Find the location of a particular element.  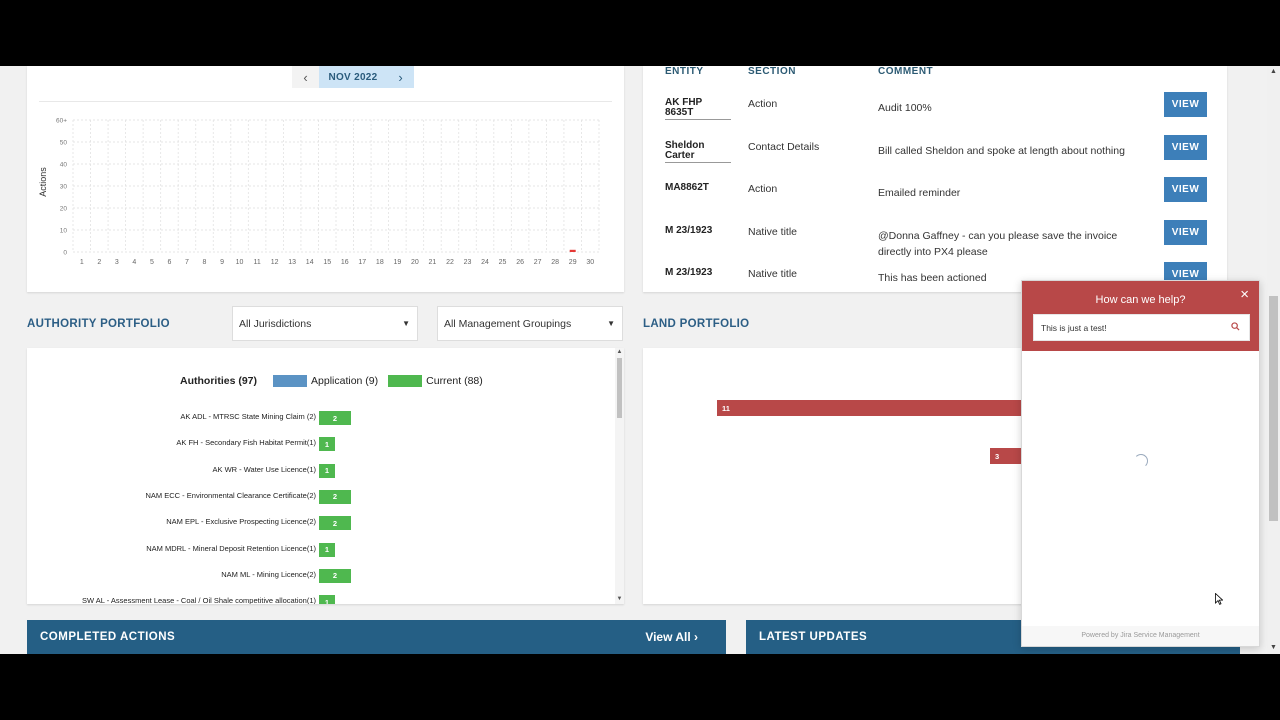

completed-actions-title: COMPLETED ACTIONS is located at coordinates (108, 637).